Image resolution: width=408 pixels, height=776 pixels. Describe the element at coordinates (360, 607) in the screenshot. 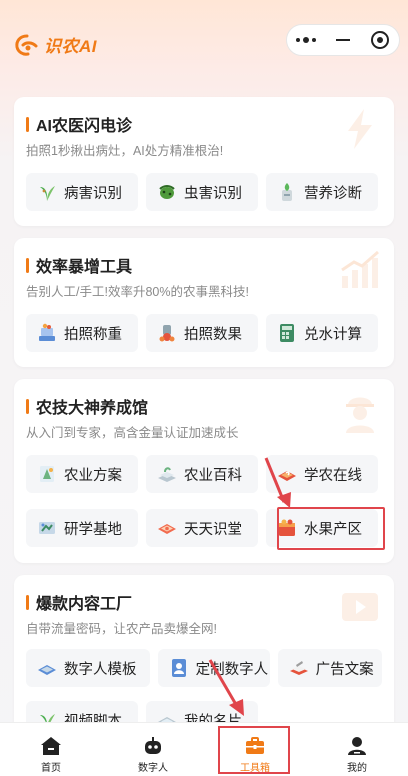

I see `video-play-icon` at that location.